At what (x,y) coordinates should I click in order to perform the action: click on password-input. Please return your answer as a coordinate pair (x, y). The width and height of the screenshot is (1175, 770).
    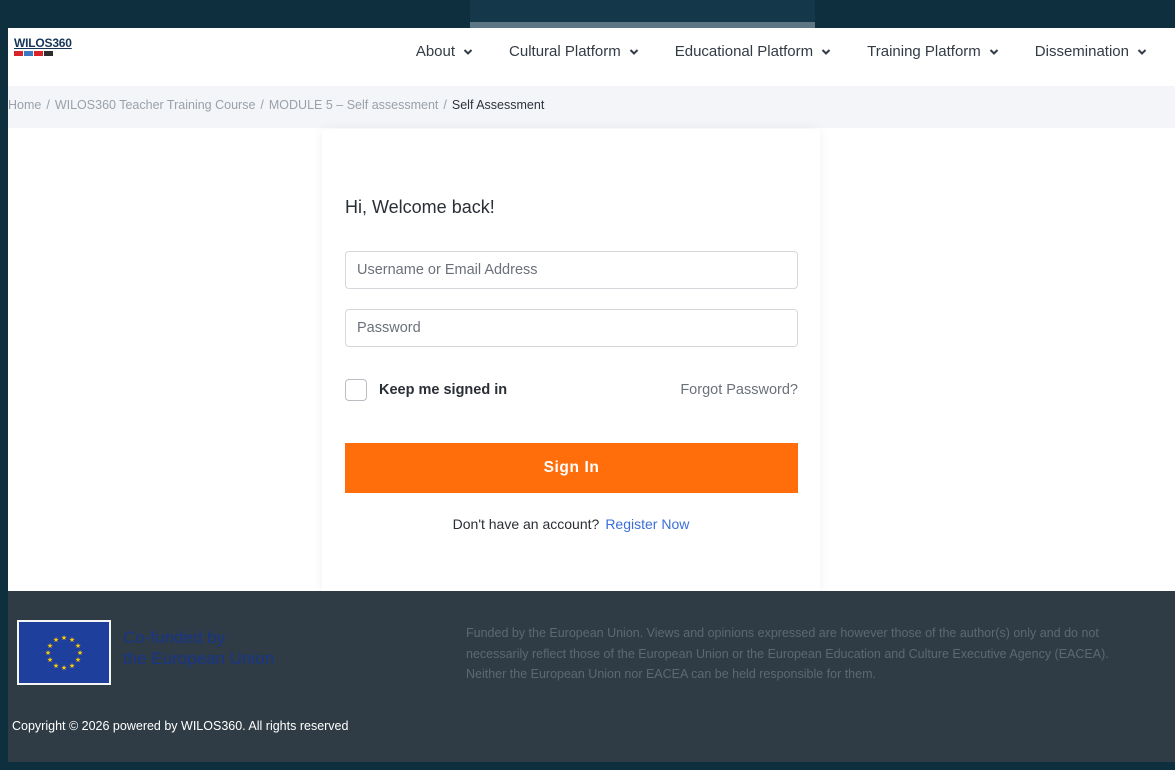
    Looking at the image, I should click on (571, 328).